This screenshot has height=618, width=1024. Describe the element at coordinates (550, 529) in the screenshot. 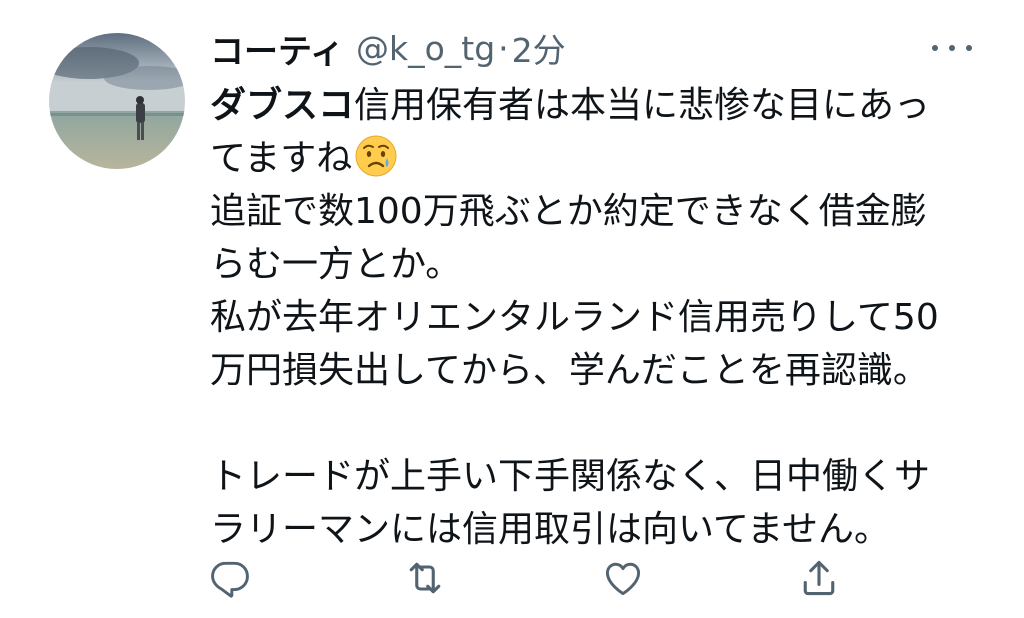

I see `tweet-line: ラリーマンには信用取引は向いてません。` at that location.